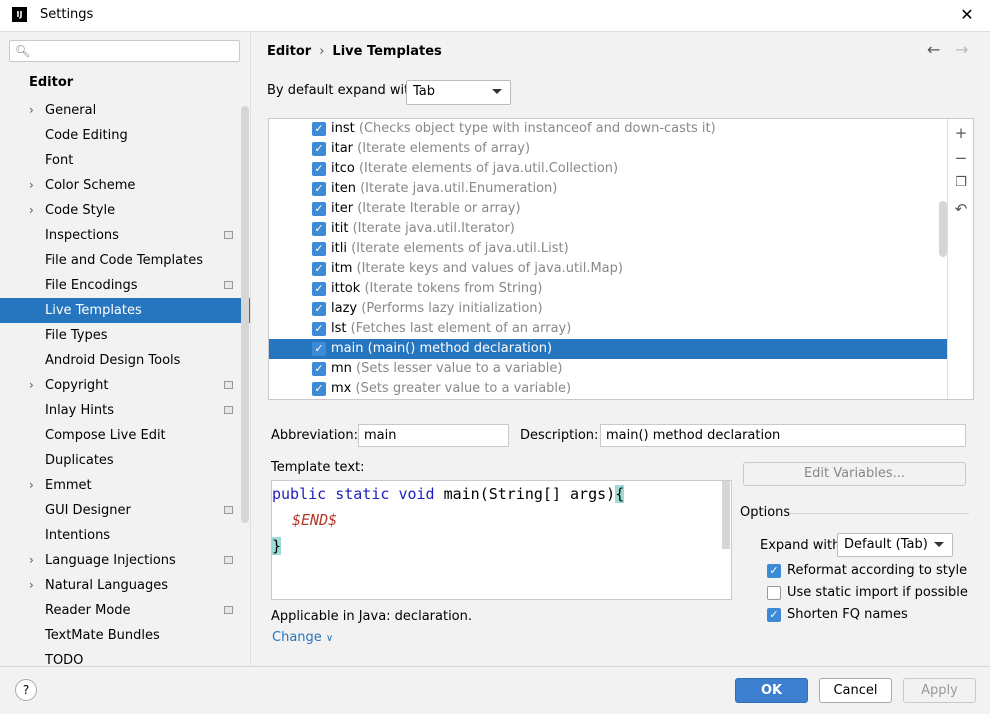  I want to click on sidebar-item-natural-languages: › Natural Languages, so click(125, 585).